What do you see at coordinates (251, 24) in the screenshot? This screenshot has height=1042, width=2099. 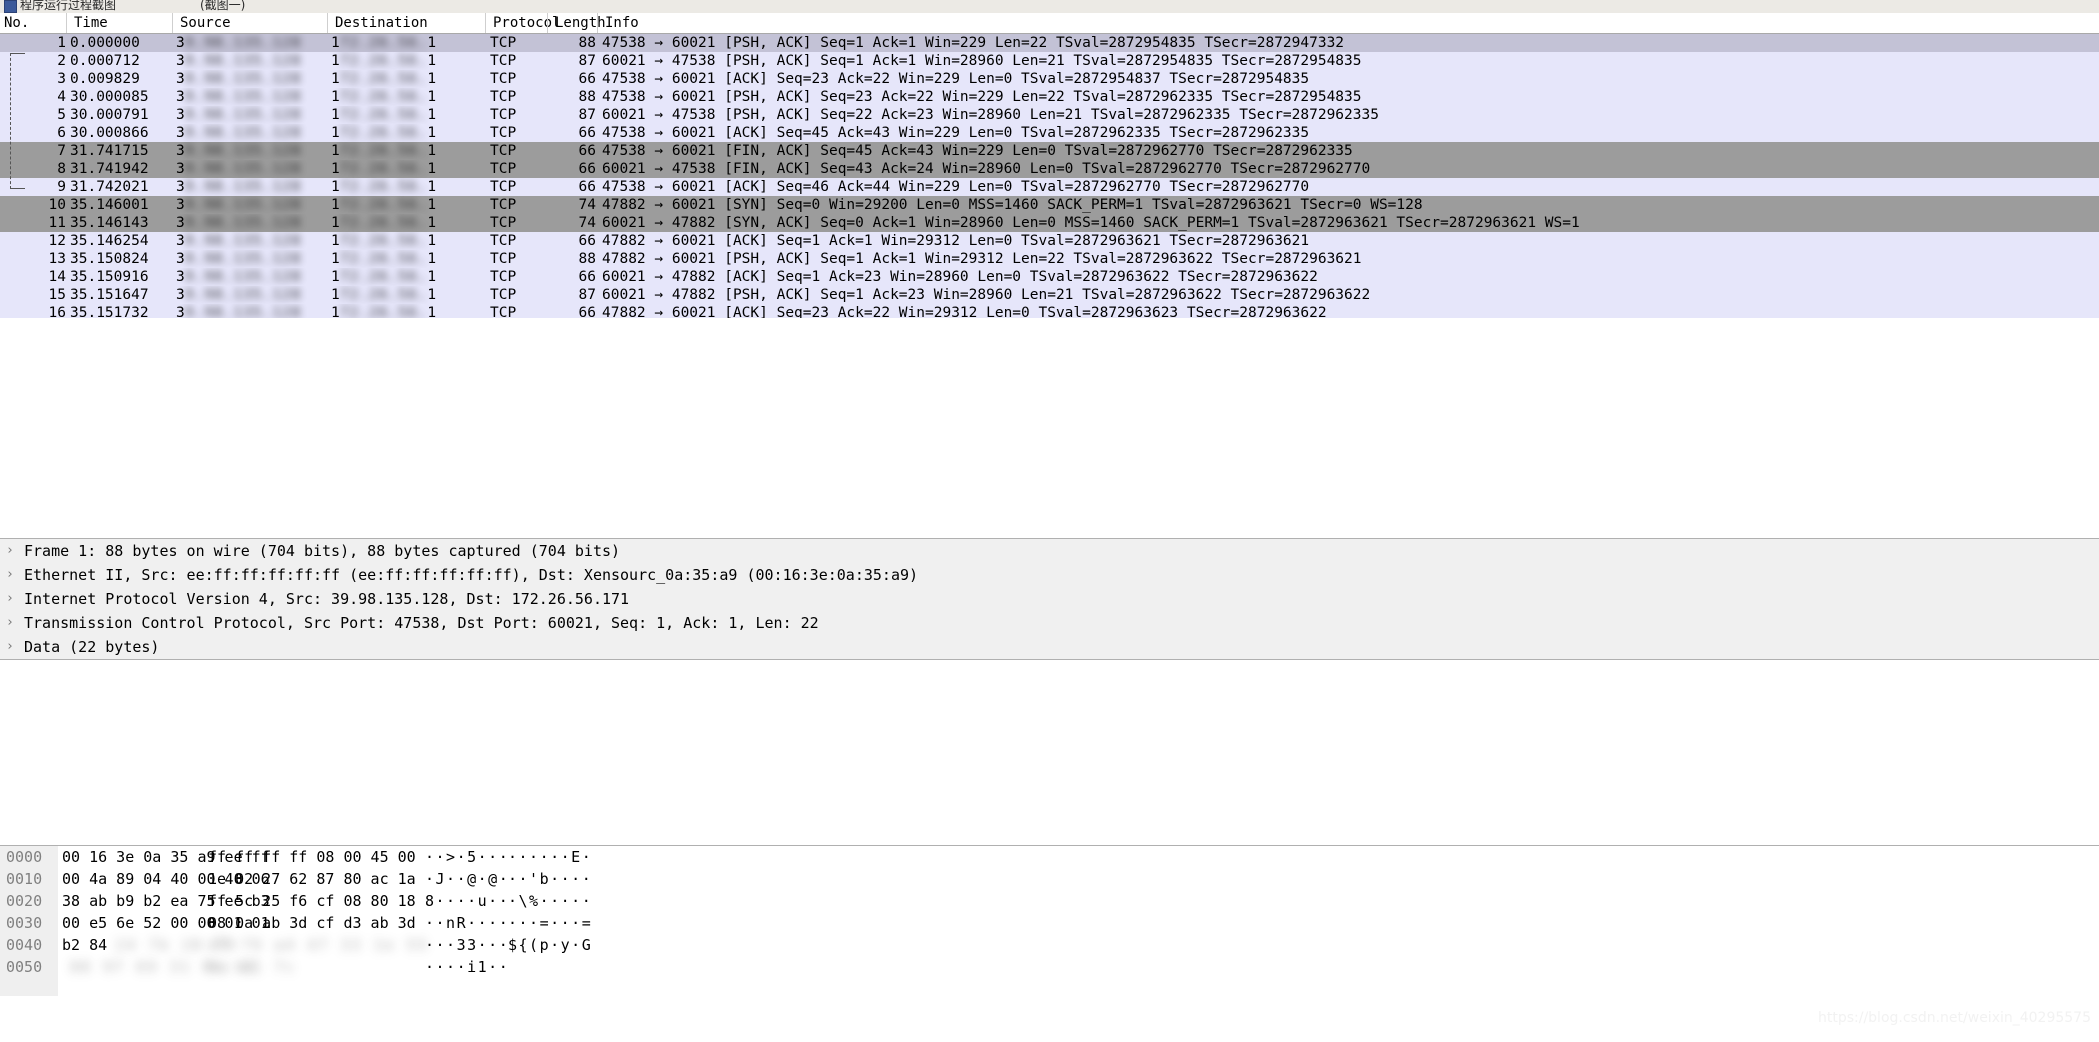 I see `column-header-source: Source` at bounding box center [251, 24].